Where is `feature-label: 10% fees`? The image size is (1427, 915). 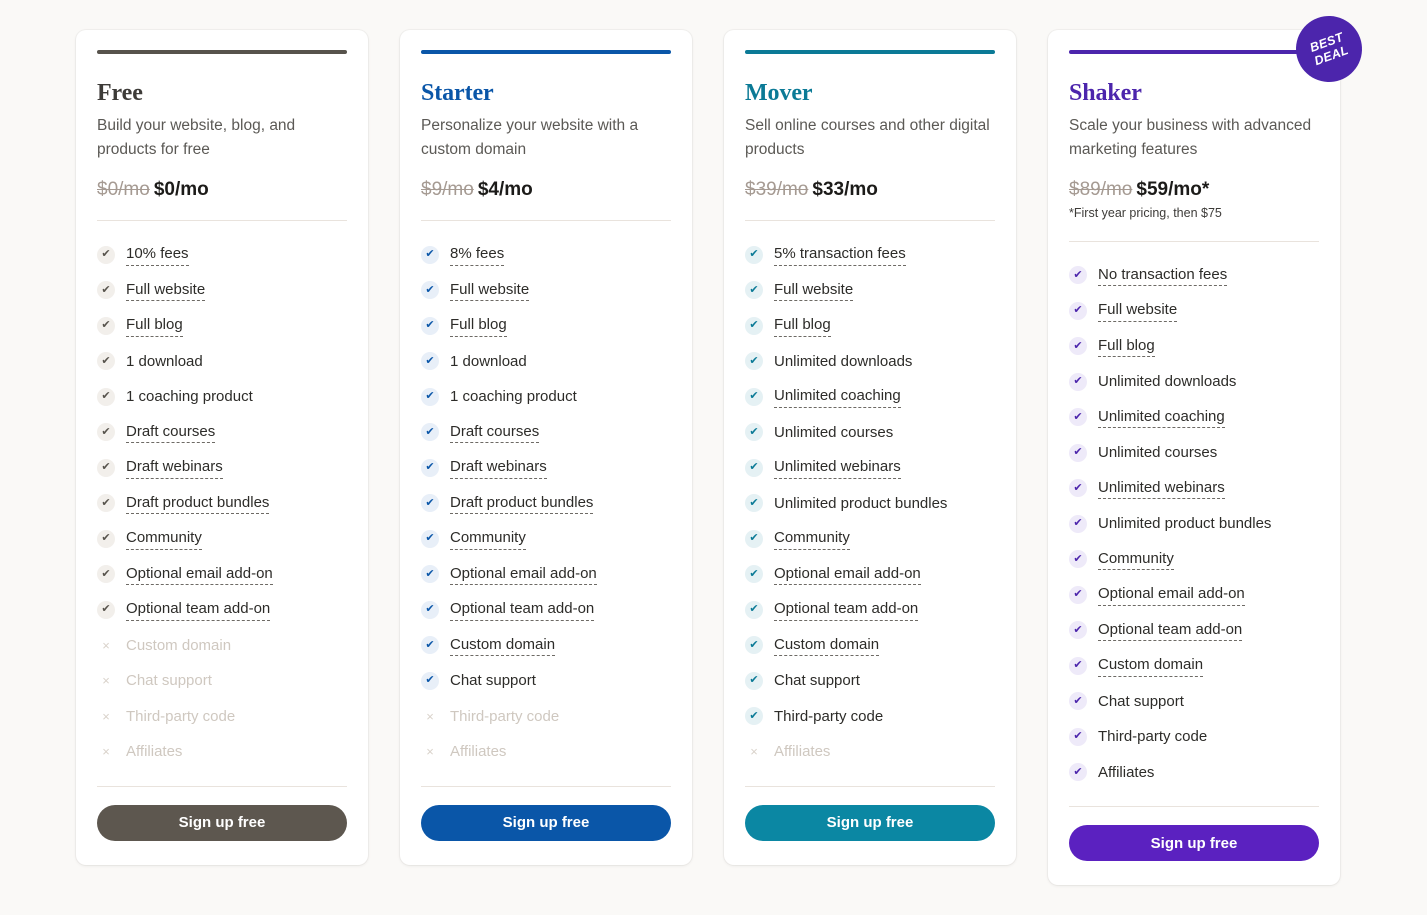
feature-label: 10% fees is located at coordinates (157, 255).